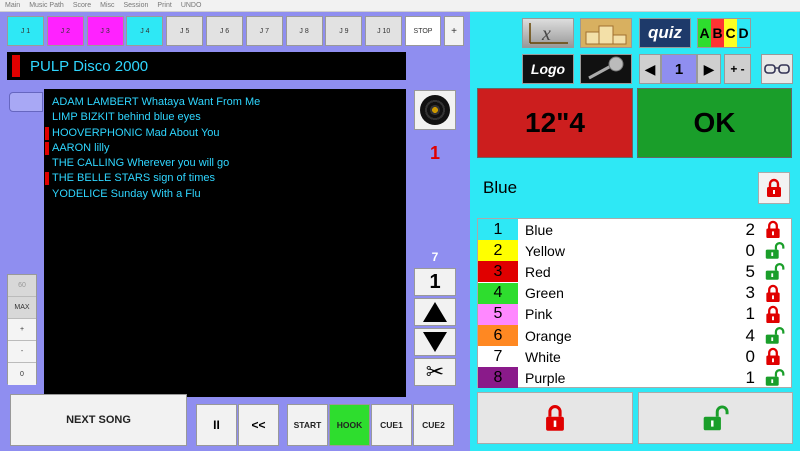 The image size is (800, 451). I want to click on pause-button: II, so click(216, 425).